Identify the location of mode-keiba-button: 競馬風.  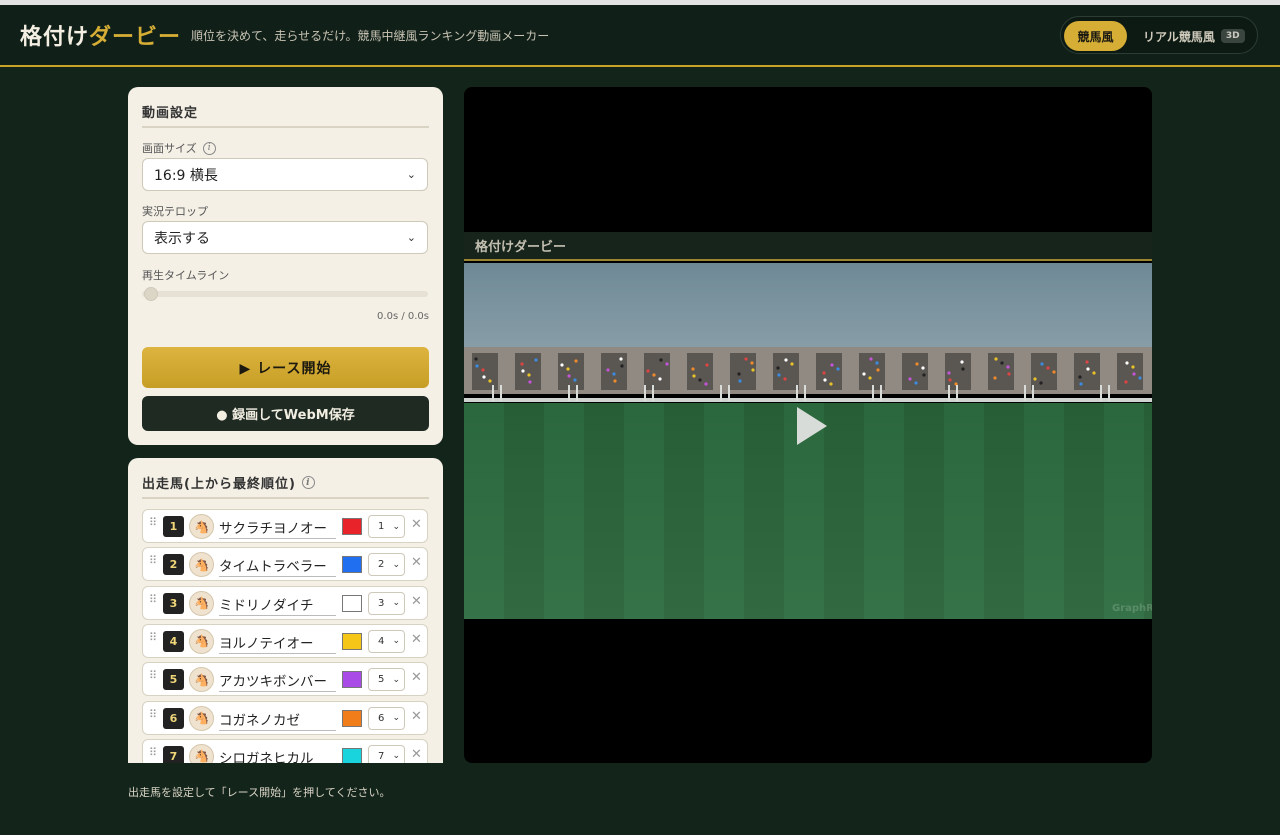
(1095, 36).